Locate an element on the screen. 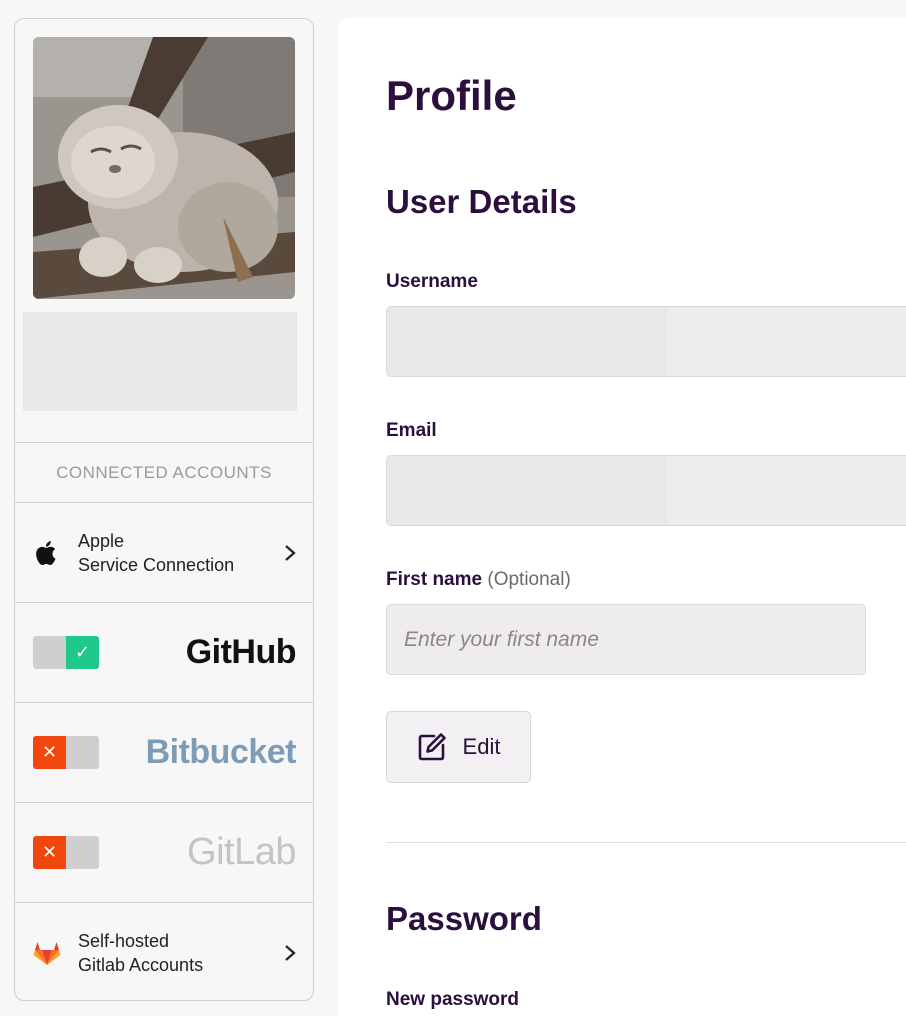 The width and height of the screenshot is (906, 1016). page-title: Profile is located at coordinates (451, 95).